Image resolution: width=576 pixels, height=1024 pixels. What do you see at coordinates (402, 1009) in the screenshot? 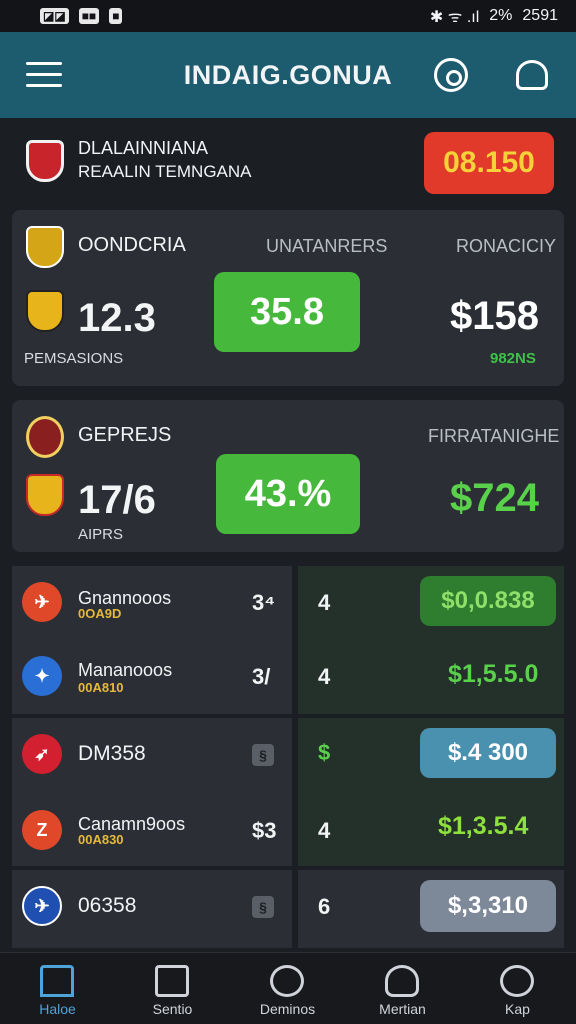
I see `nav-label: Mertian` at bounding box center [402, 1009].